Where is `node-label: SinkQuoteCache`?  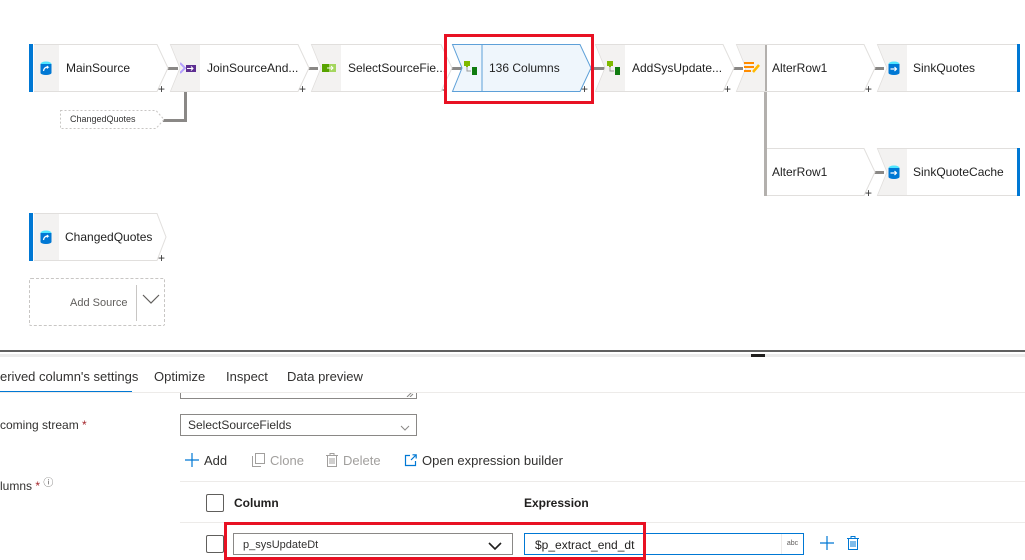 node-label: SinkQuoteCache is located at coordinates (958, 172).